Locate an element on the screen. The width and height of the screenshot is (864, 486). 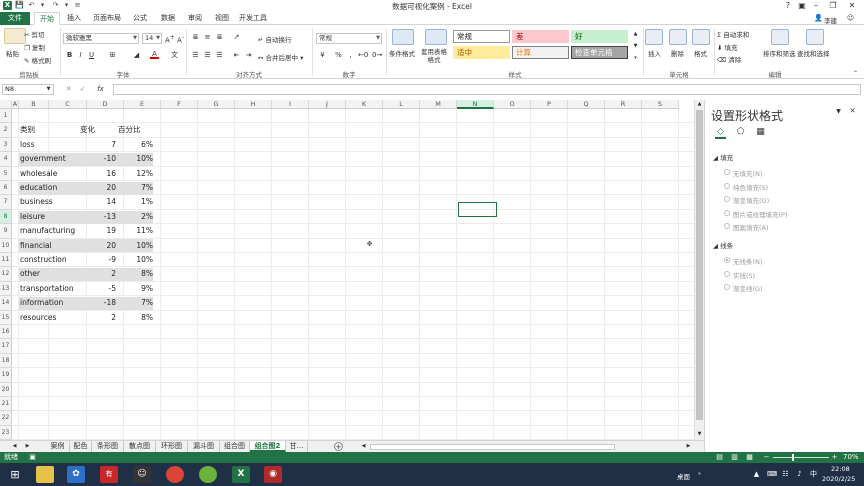
input-method-icon: ⌨ is located at coordinates (772, 474).